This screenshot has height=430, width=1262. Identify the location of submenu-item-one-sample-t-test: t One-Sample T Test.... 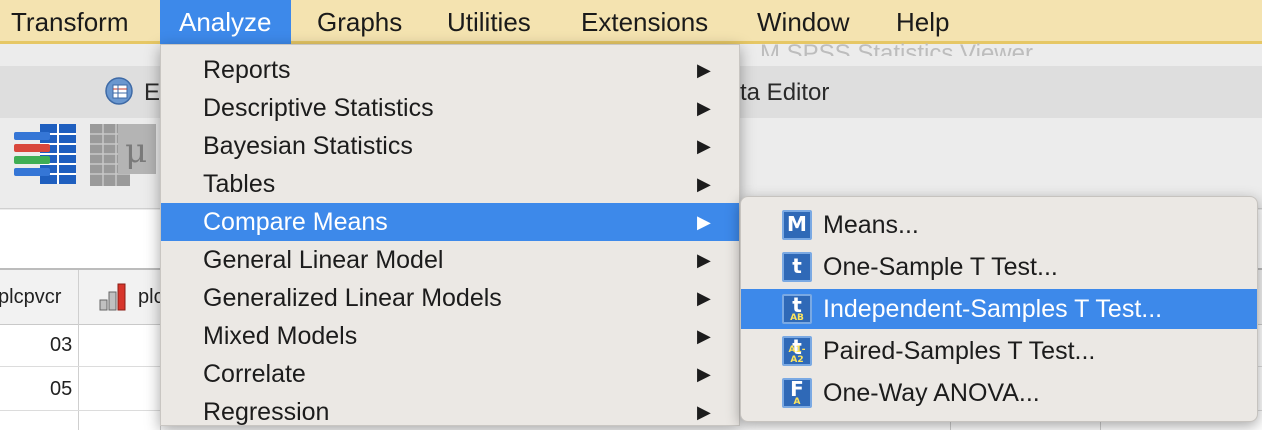
(999, 267).